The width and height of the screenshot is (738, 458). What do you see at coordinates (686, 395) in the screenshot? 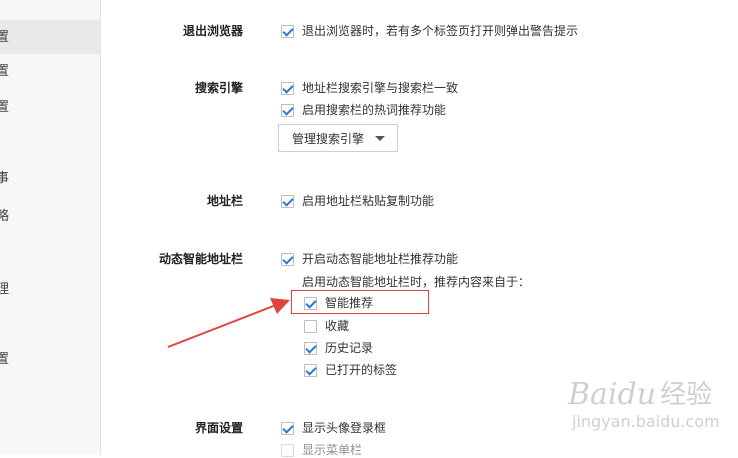
I see `watermark-brand-cn: 经验` at bounding box center [686, 395].